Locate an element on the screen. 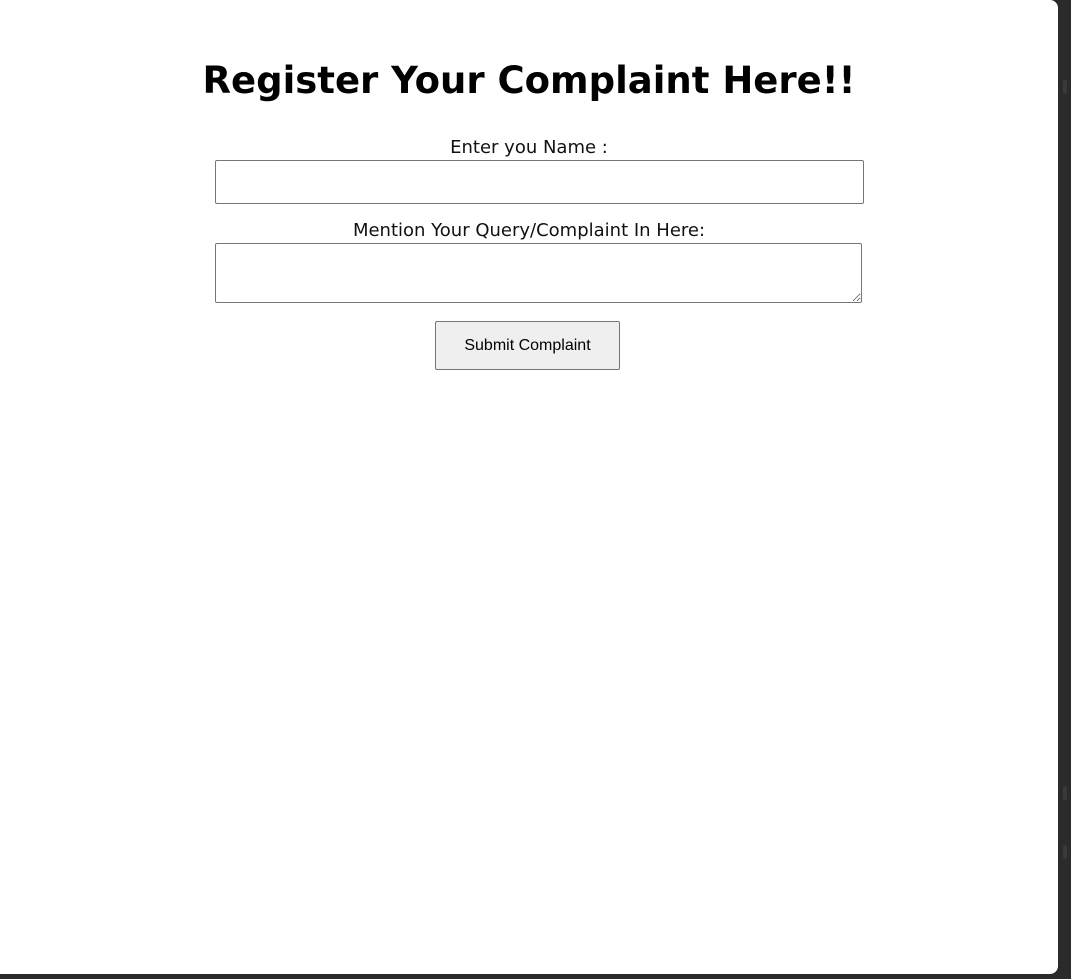 This screenshot has height=979, width=1071. query-label: Mention Your Query/Complaint In Here: is located at coordinates (529, 230).